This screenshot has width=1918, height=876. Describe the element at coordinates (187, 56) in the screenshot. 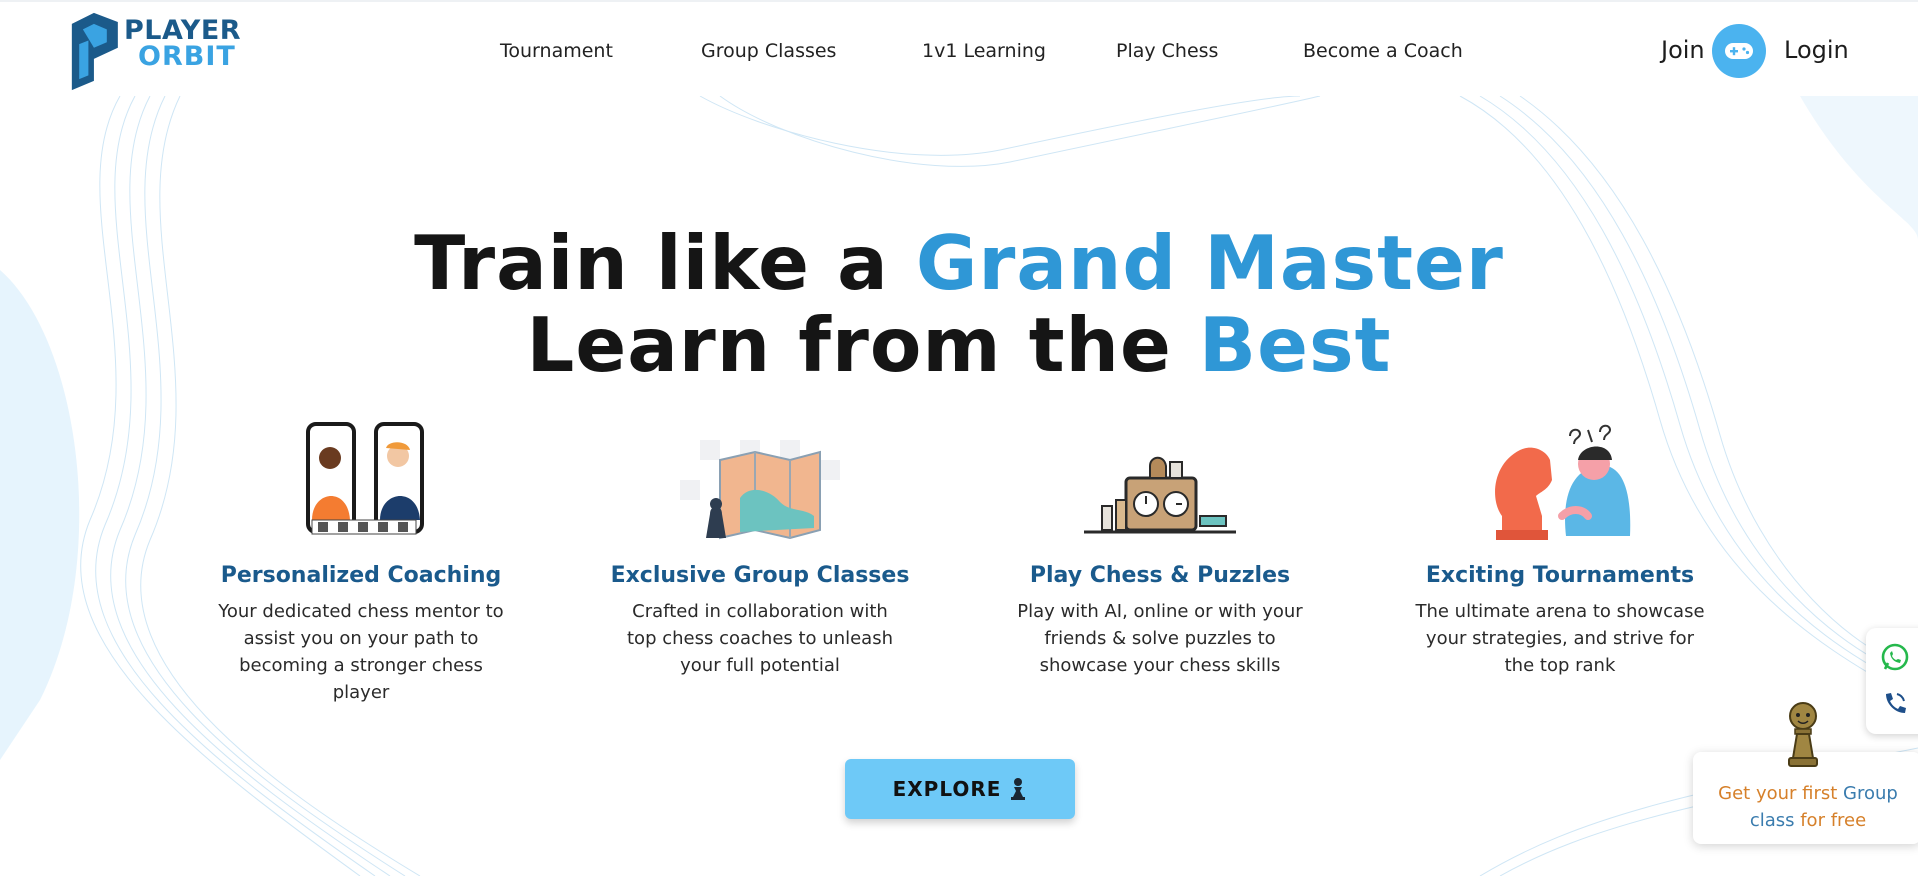

I see `brand-line-2: ORBIT` at that location.